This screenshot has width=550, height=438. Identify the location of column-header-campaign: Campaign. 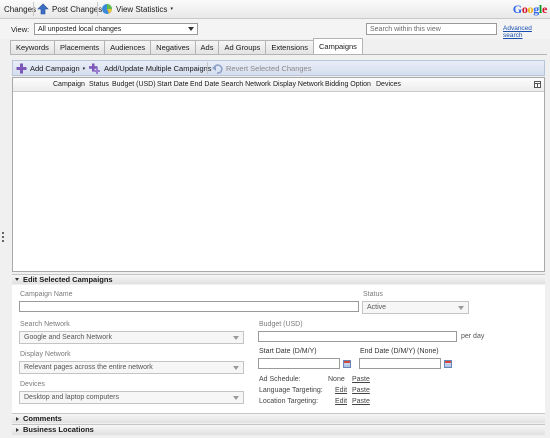
(69, 84).